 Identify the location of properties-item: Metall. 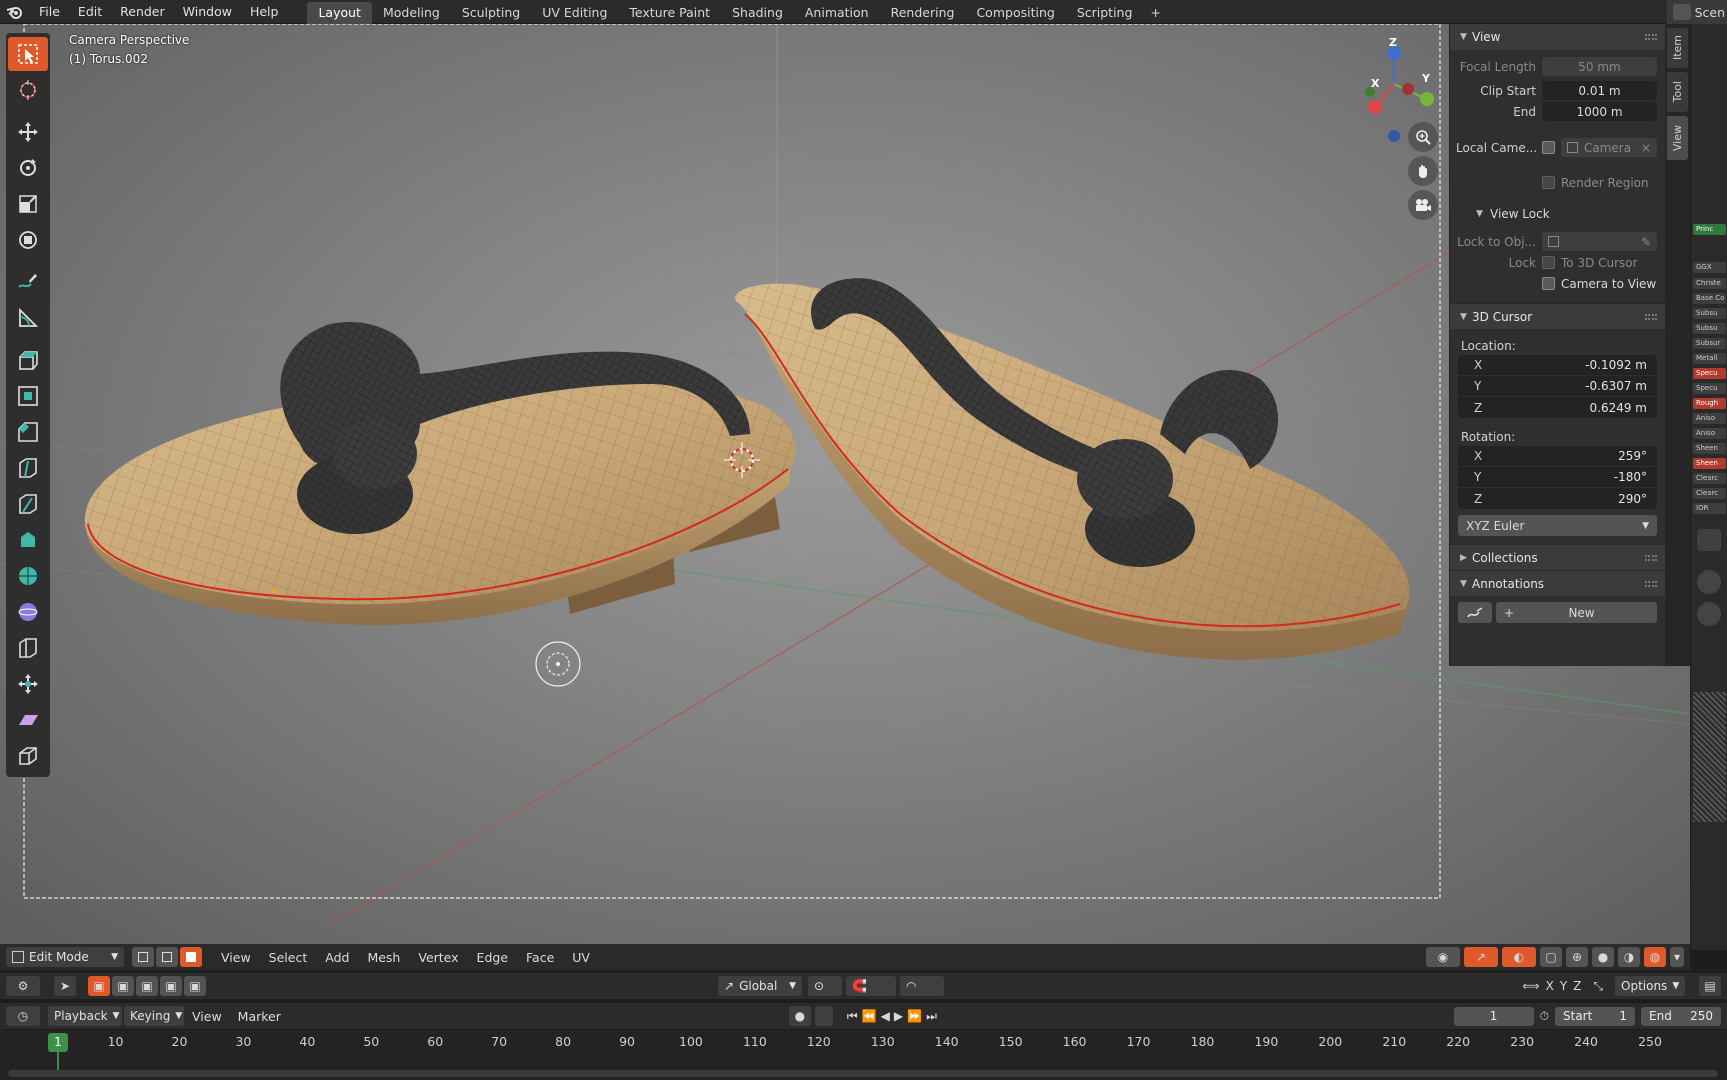
(1709, 358).